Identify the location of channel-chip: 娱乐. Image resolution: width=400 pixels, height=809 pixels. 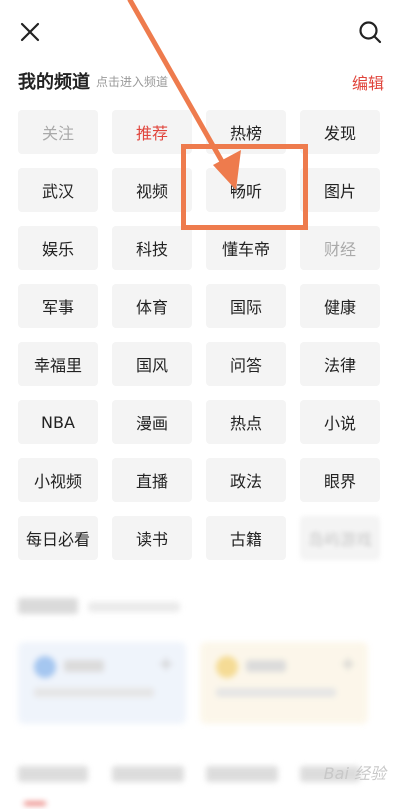
(58, 248).